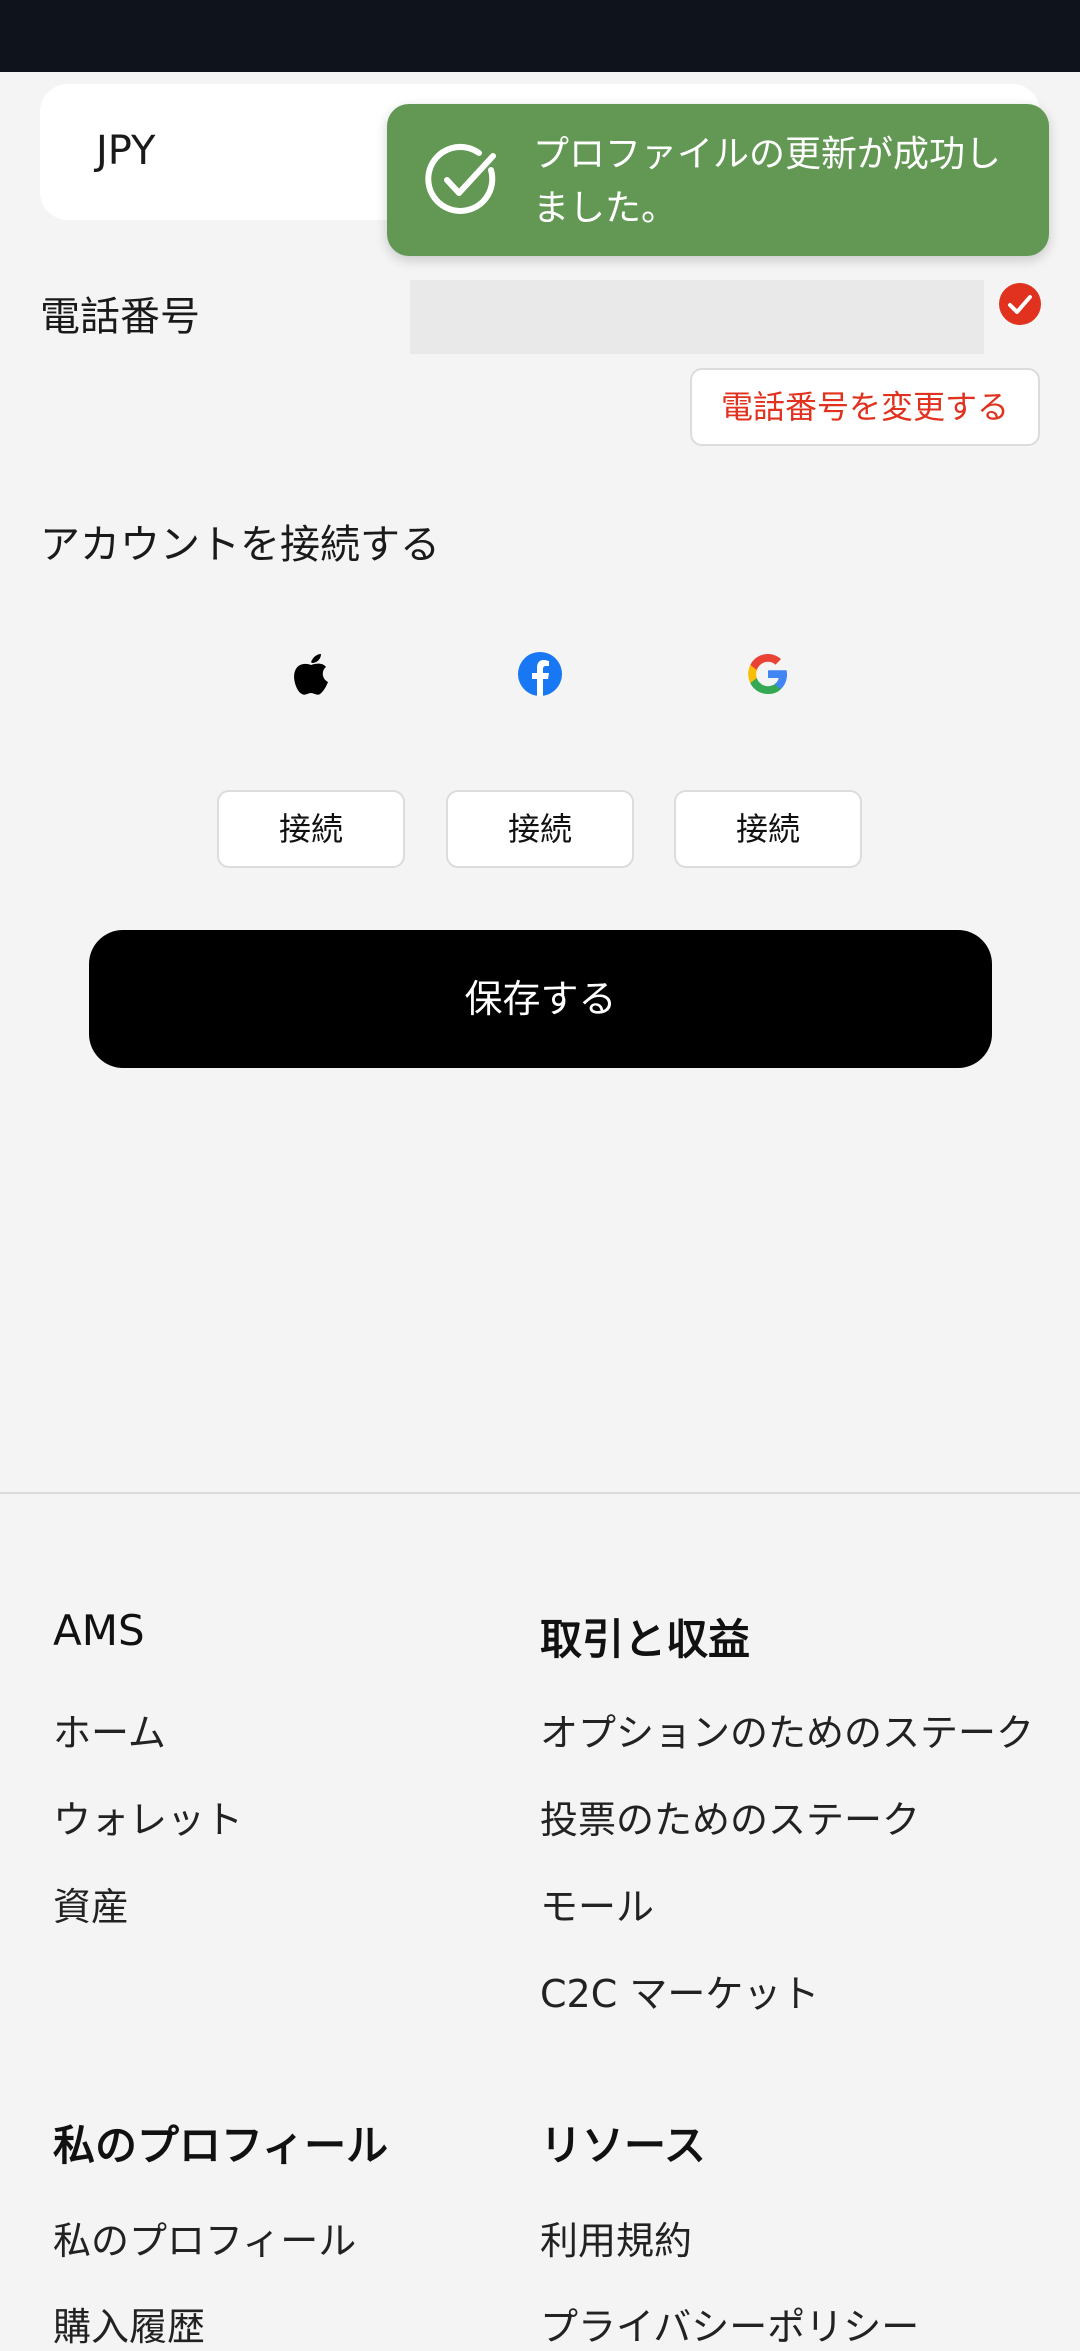  I want to click on connect-accounts-title: アカウントを接続する, so click(240, 545).